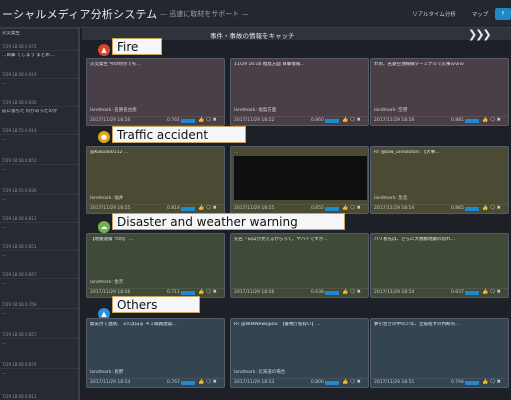  What do you see at coordinates (19, 246) in the screenshot?
I see `sidebar-item-meta: 7/29 18:56 0.851` at bounding box center [19, 246].